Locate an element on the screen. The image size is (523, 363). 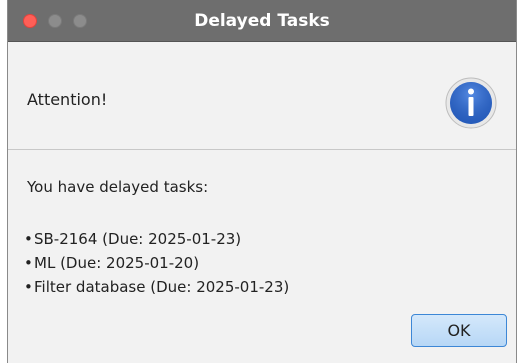
task-list-item: •Filter database (Due: 2025-01-23) is located at coordinates (156, 287).